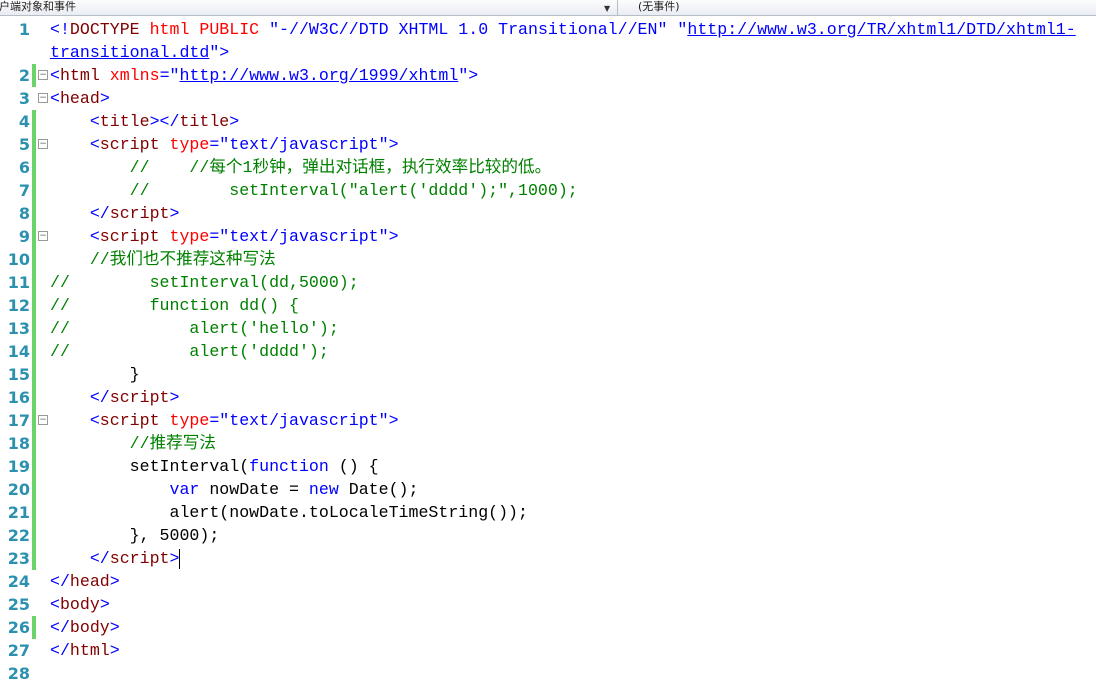 The width and height of the screenshot is (1096, 686). I want to click on line-number: 26, so click(18, 627).